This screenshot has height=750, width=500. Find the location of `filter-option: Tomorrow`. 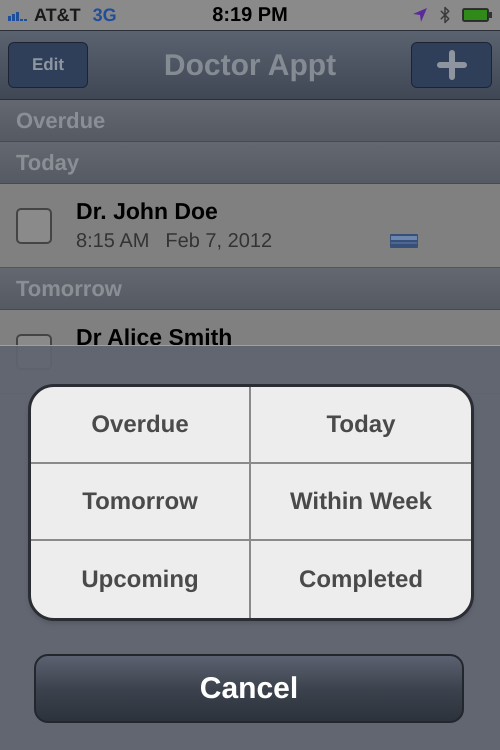

filter-option: Tomorrow is located at coordinates (141, 502).